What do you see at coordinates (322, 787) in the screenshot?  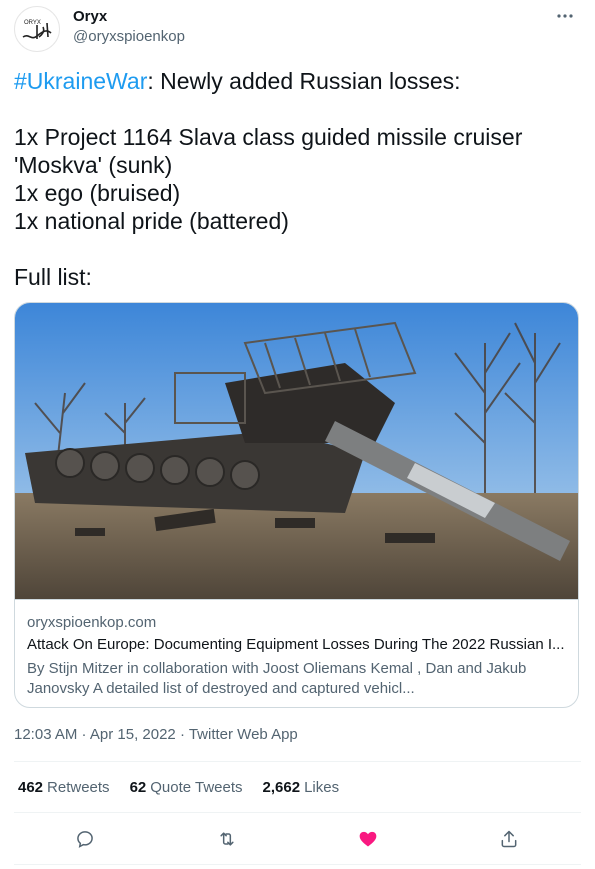 I see `likes-label: Likes` at bounding box center [322, 787].